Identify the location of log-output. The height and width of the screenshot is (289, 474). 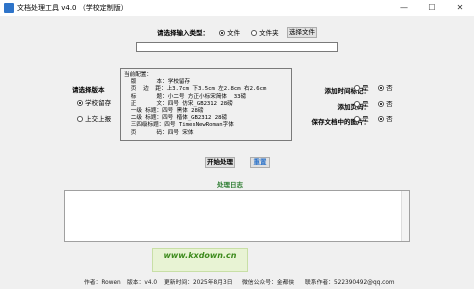
(237, 216).